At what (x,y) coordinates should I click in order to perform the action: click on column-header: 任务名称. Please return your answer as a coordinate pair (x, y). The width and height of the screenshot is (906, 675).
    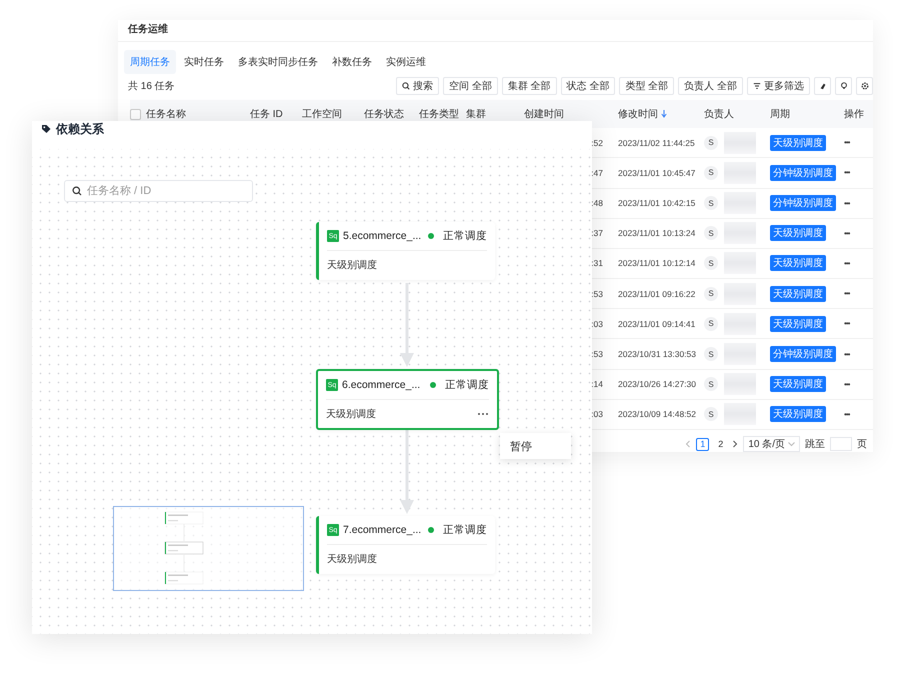
    Looking at the image, I should click on (198, 114).